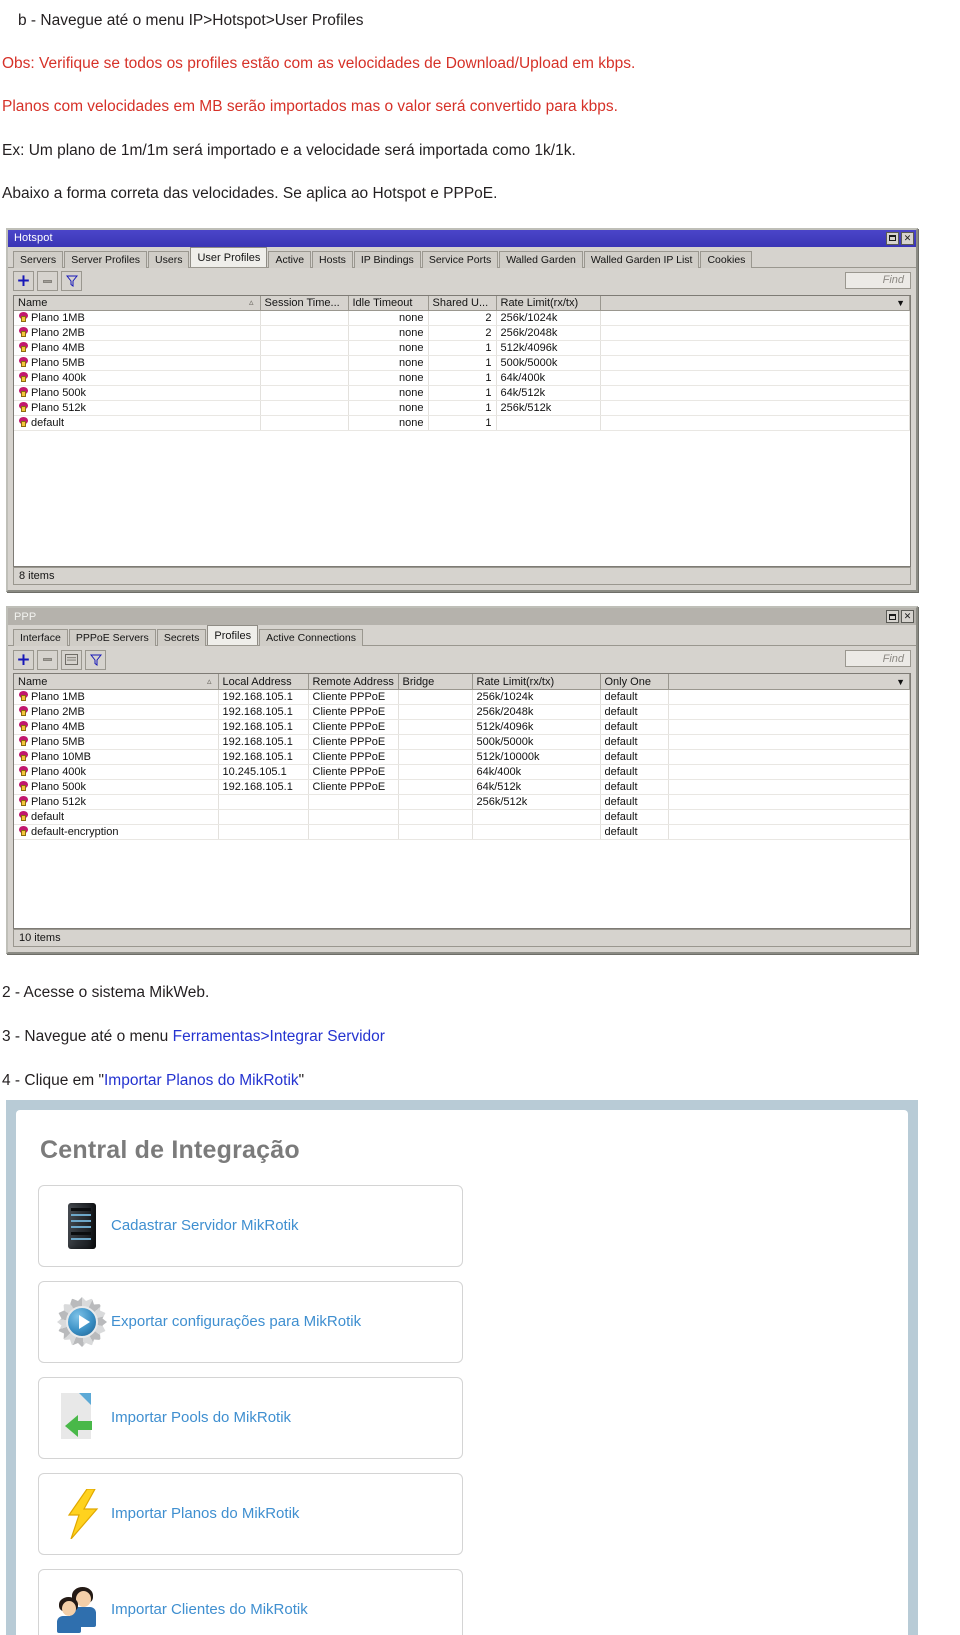  I want to click on card-exportar-configuracoes-para-mikrotik: Exportar configurações para MikRotik, so click(250, 1321).